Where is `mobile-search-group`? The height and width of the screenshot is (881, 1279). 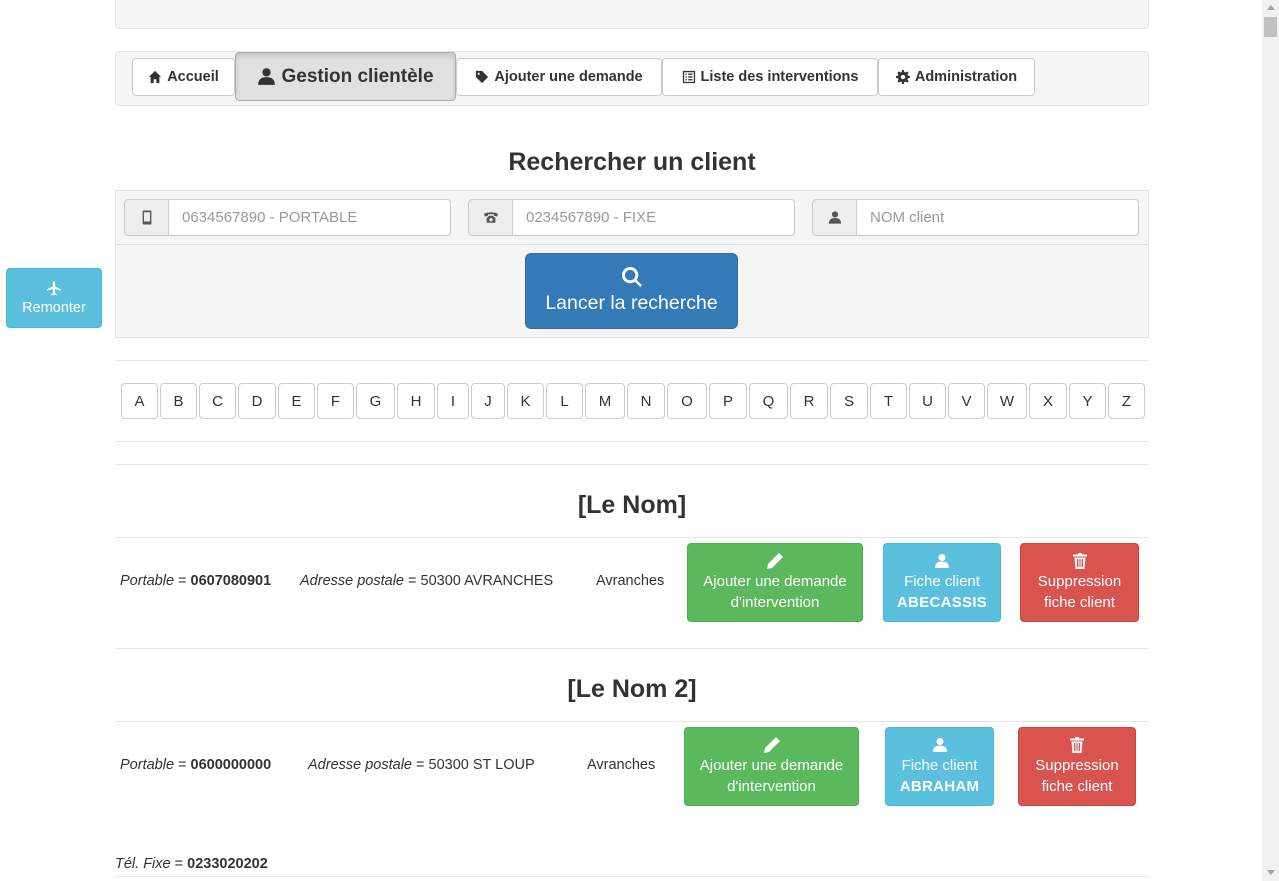
mobile-search-group is located at coordinates (287, 218).